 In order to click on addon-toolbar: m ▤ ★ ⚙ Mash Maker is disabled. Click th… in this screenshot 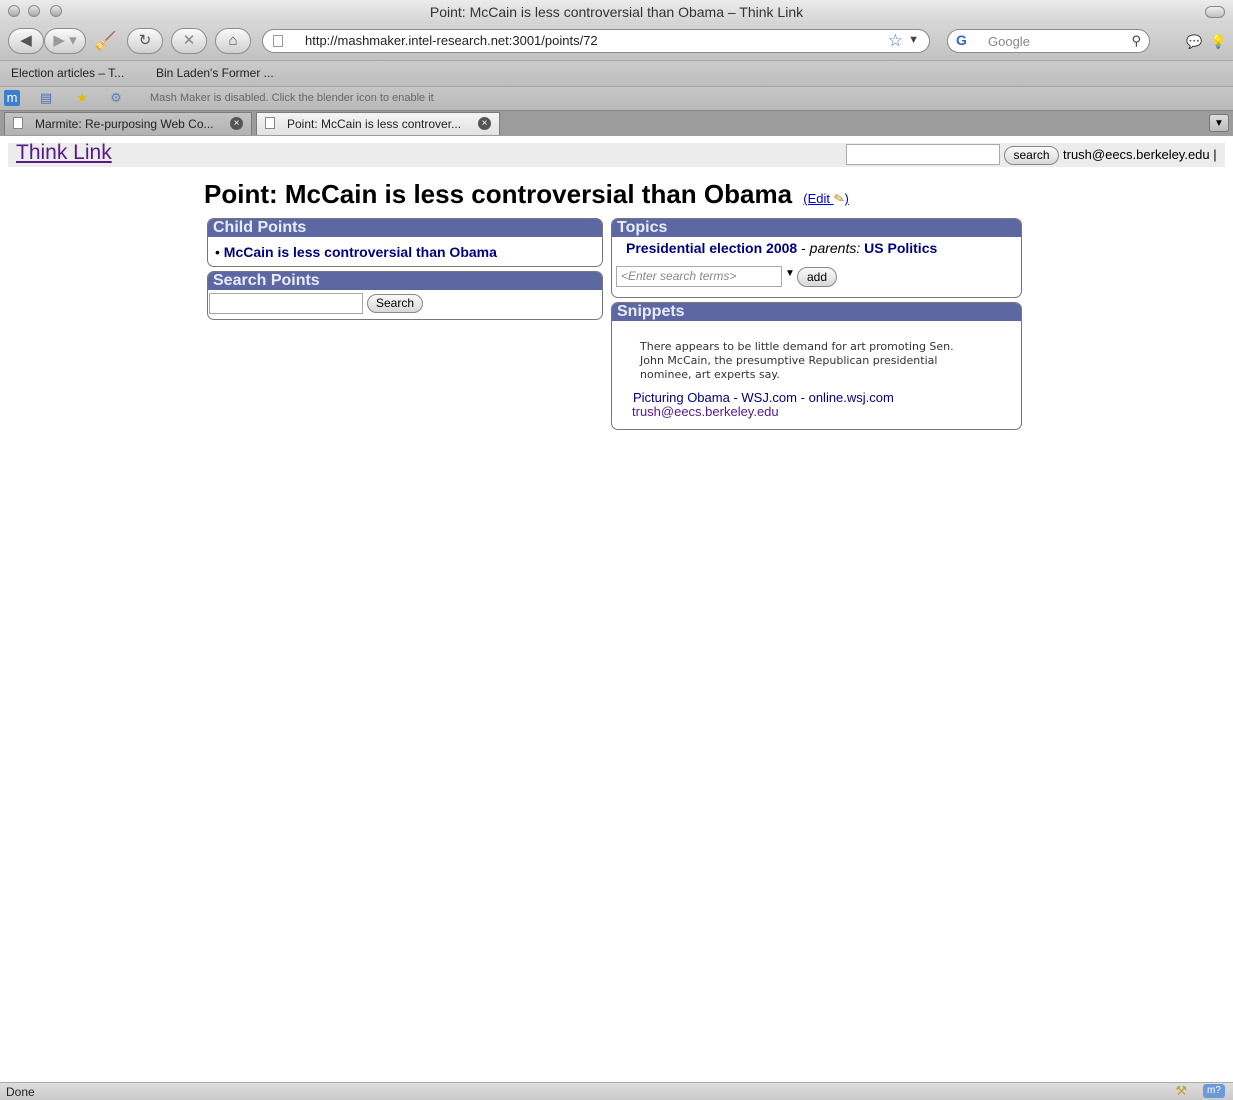, I will do `click(616, 98)`.